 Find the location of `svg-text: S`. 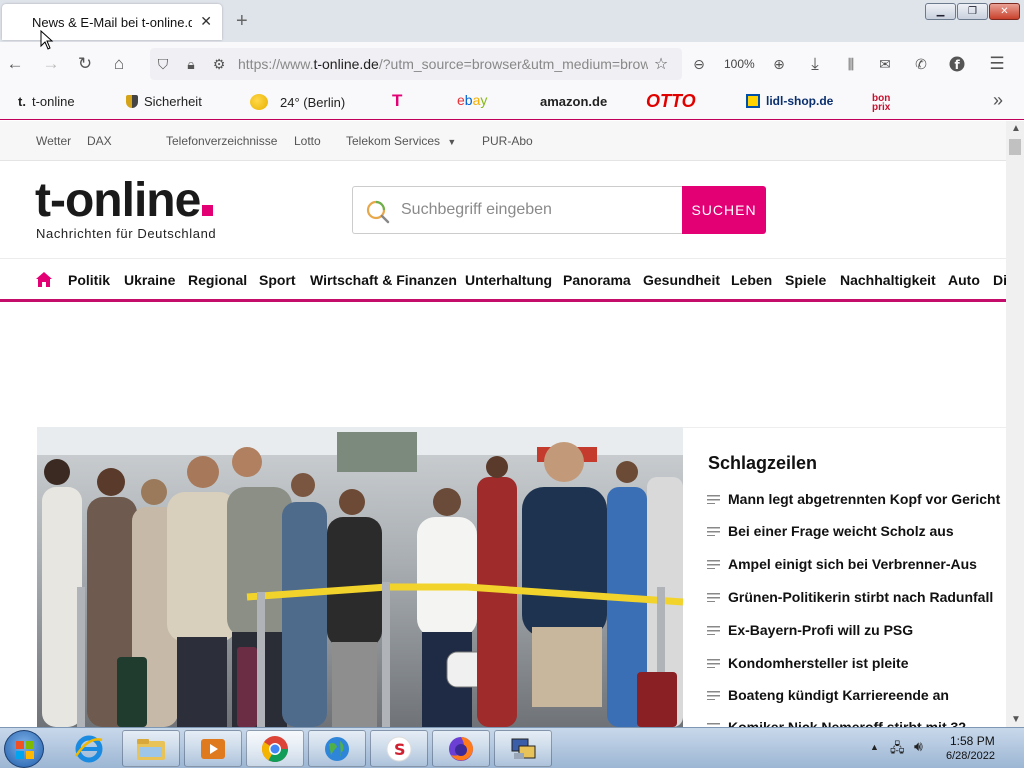

svg-text: S is located at coordinates (400, 749).